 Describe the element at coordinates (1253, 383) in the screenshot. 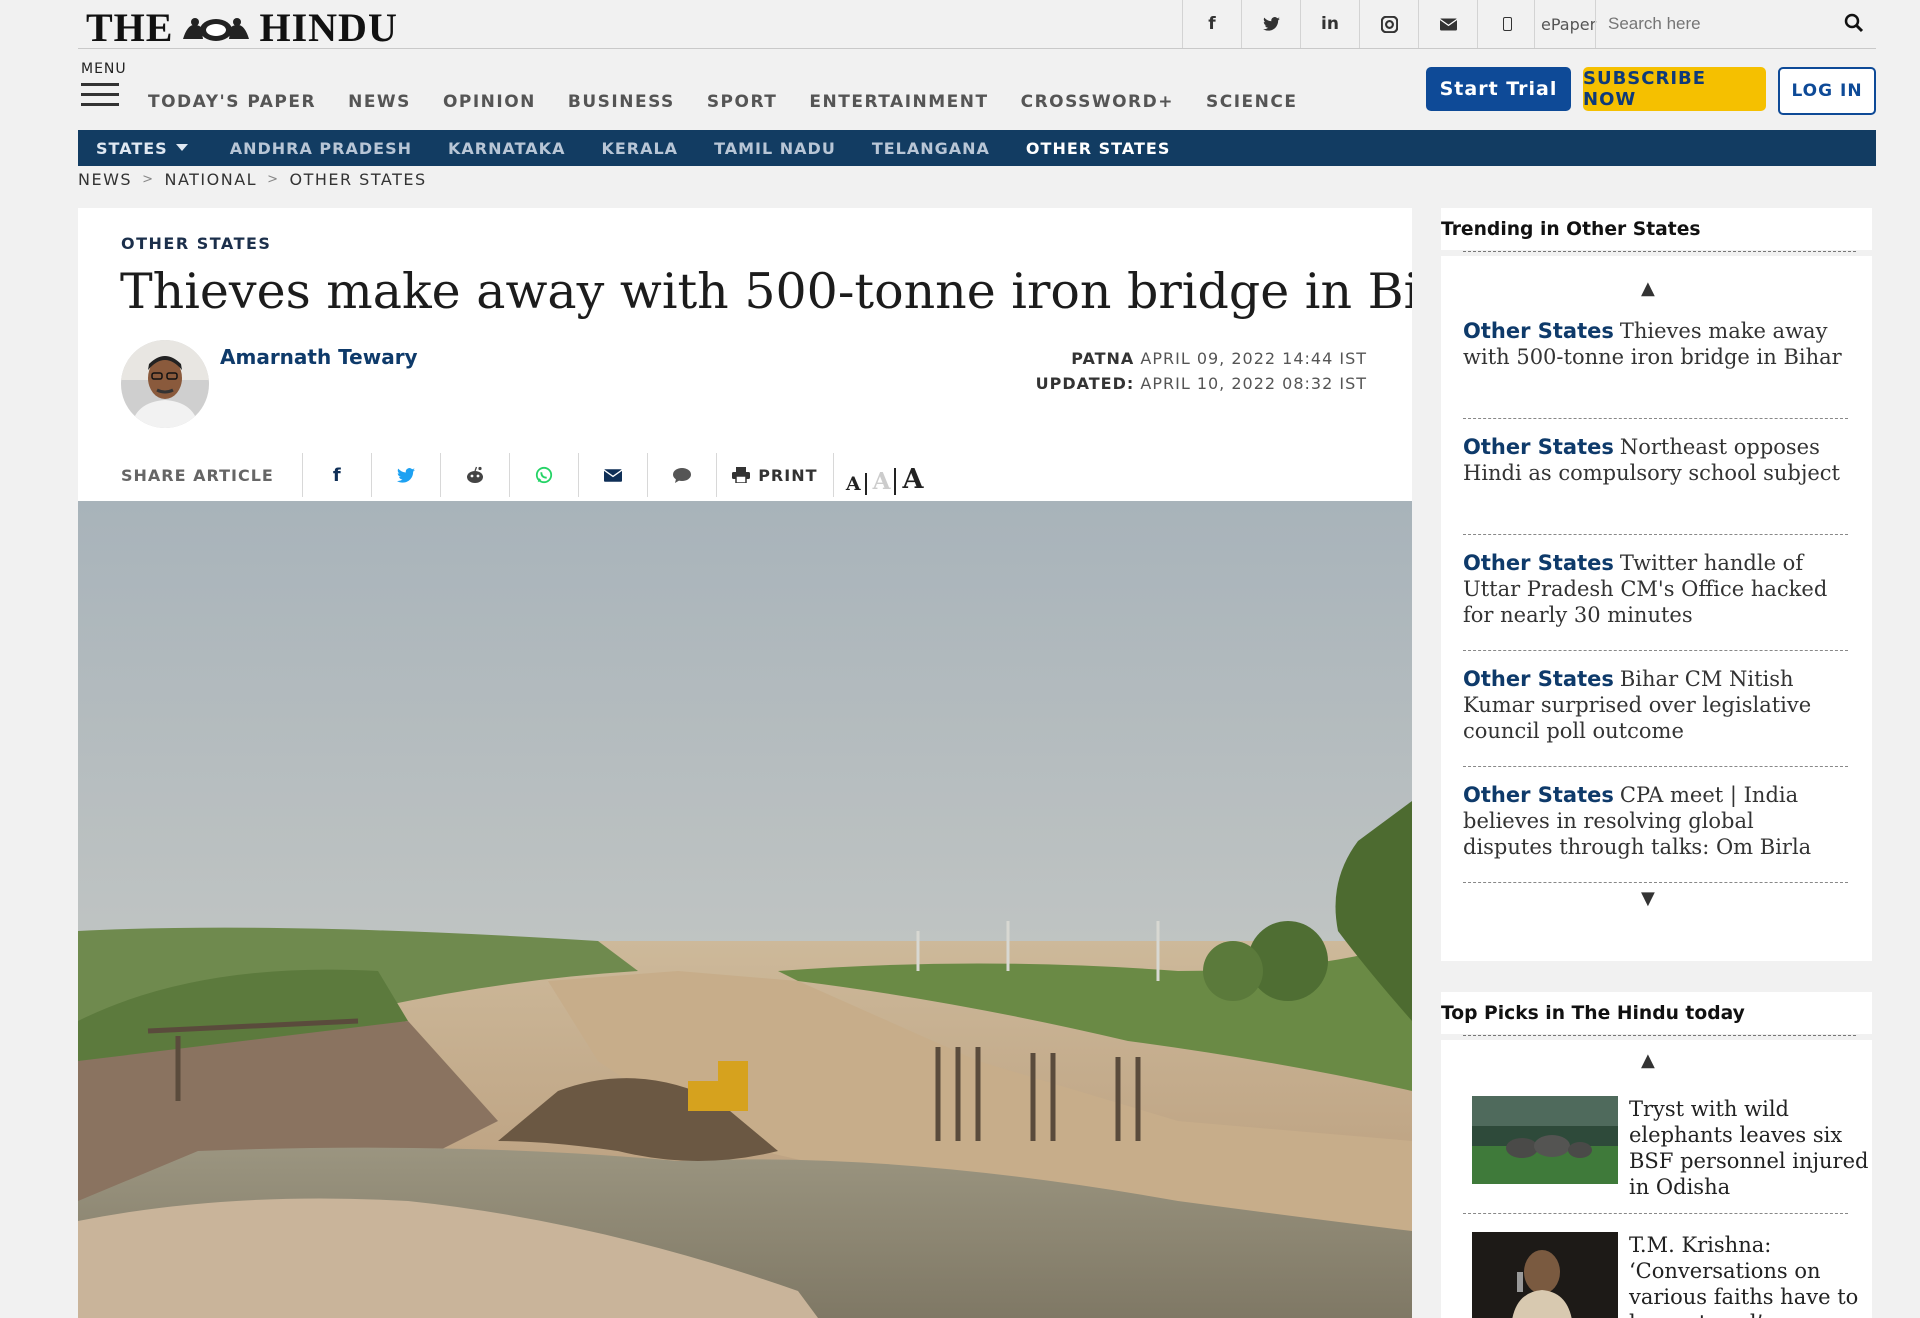

I see `updated-date: APRIL 10, 2022 08:32 IST` at that location.